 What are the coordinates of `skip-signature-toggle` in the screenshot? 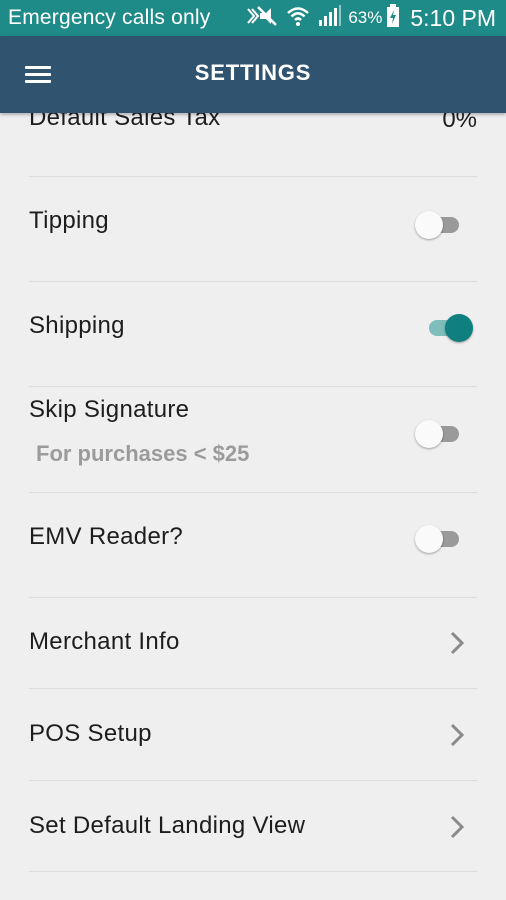 It's located at (439, 433).